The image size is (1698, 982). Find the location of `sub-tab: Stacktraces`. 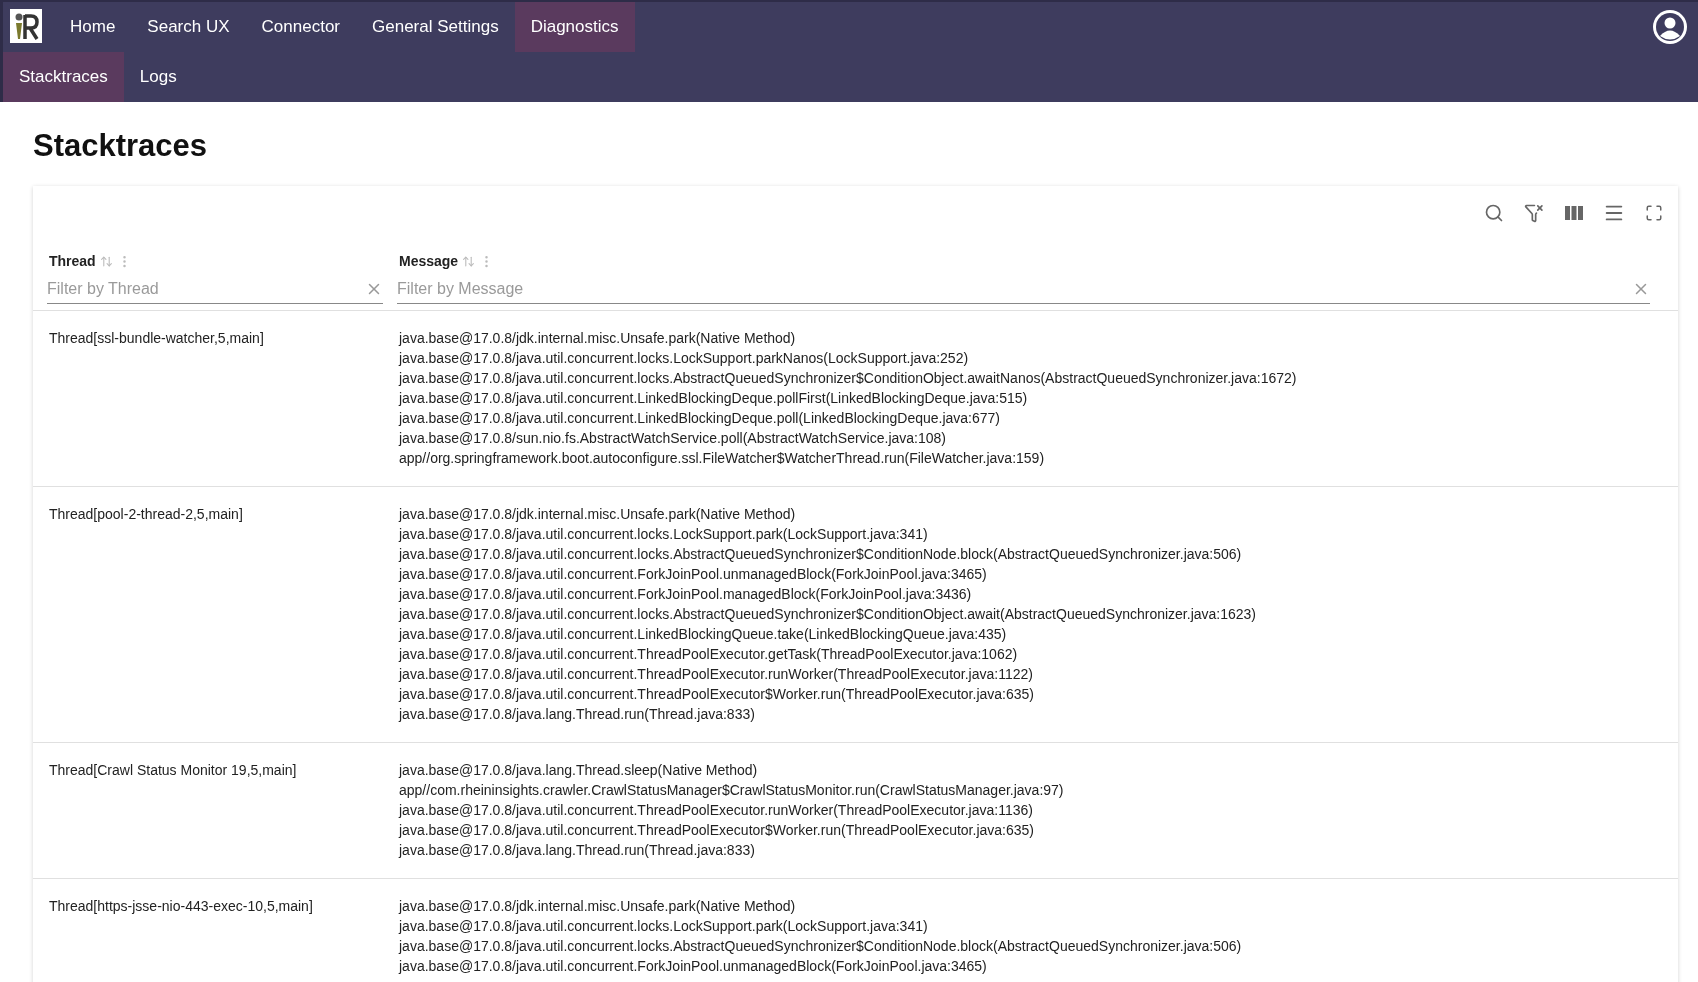

sub-tab: Stacktraces is located at coordinates (63, 77).